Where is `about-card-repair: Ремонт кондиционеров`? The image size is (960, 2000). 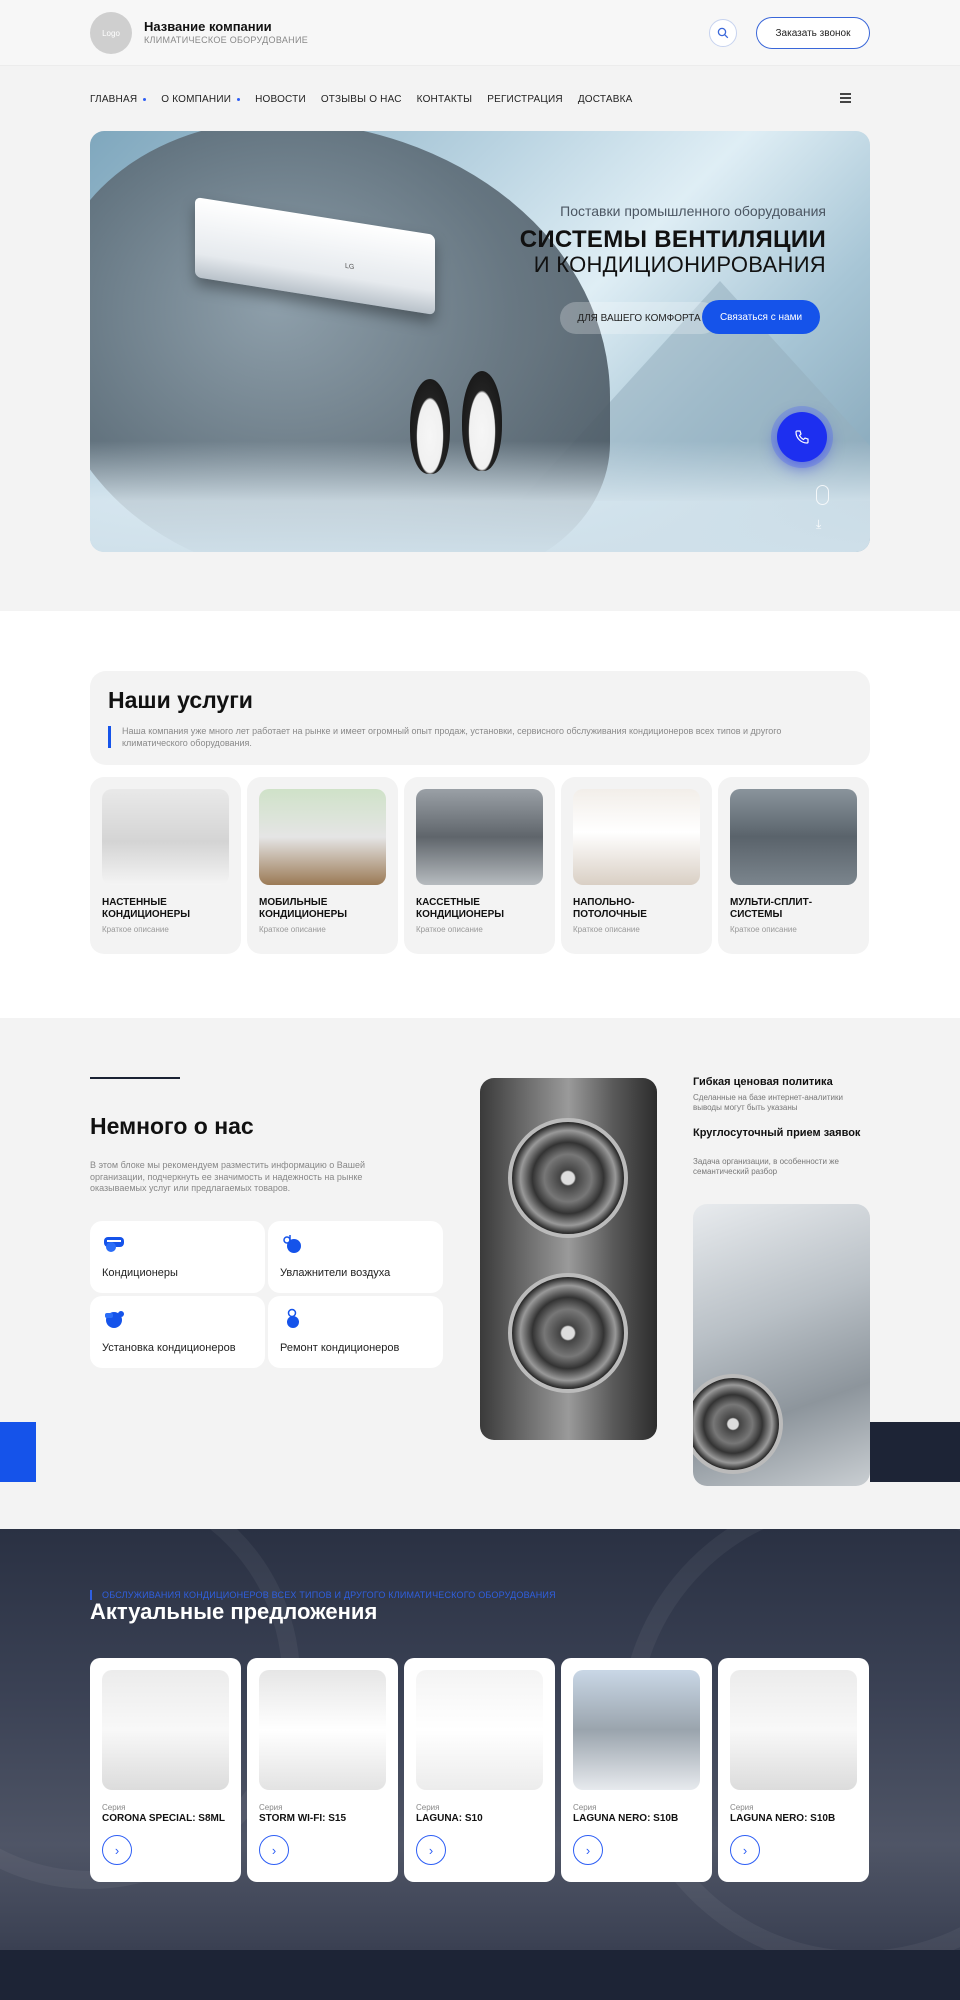
about-card-repair: Ремонт кондиционеров is located at coordinates (355, 1332).